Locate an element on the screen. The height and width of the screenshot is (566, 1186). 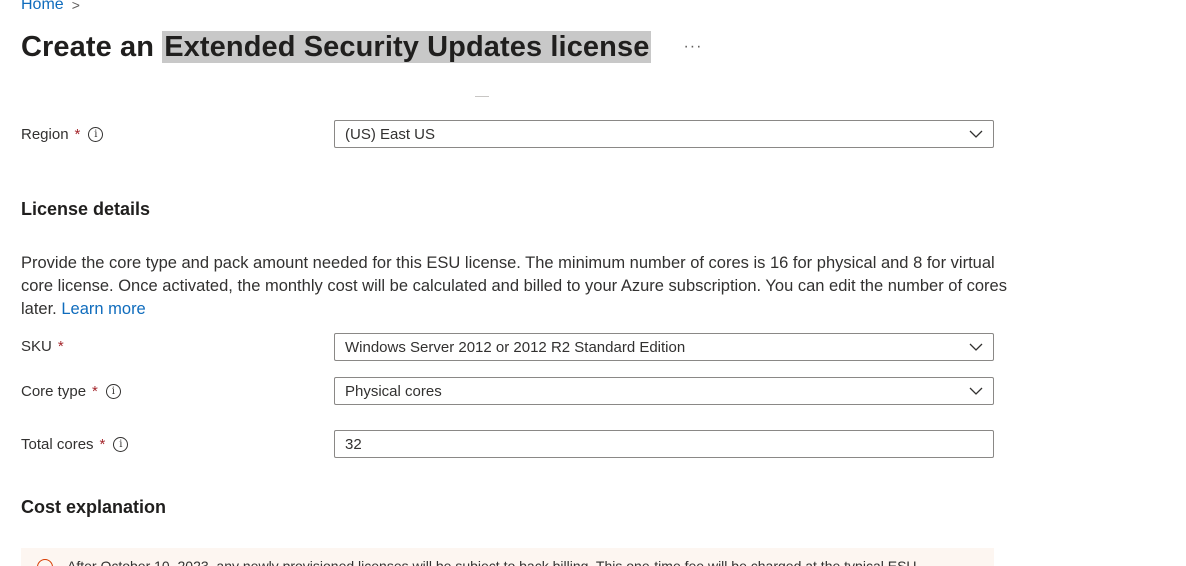
region-label: Region * i is located at coordinates (62, 134).